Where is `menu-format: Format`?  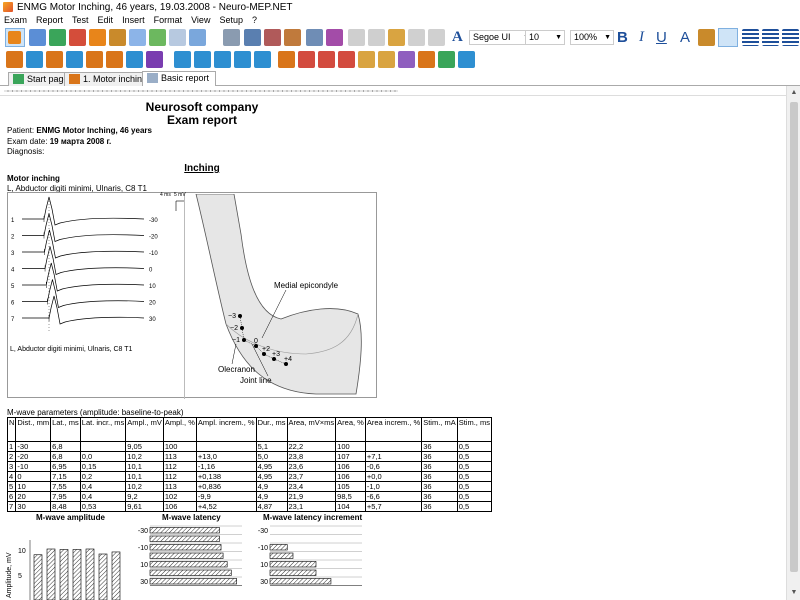
menu-format: Format is located at coordinates (169, 20).